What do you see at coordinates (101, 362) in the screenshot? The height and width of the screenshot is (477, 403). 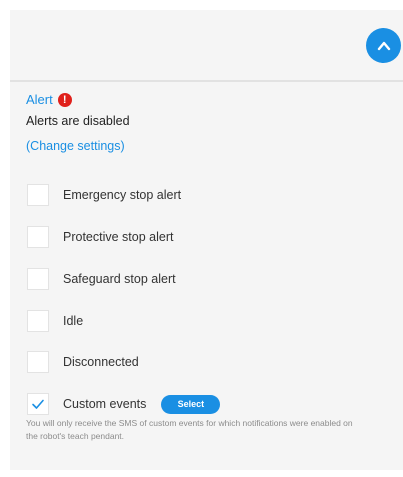 I see `disconnected-label: Disconnected` at bounding box center [101, 362].